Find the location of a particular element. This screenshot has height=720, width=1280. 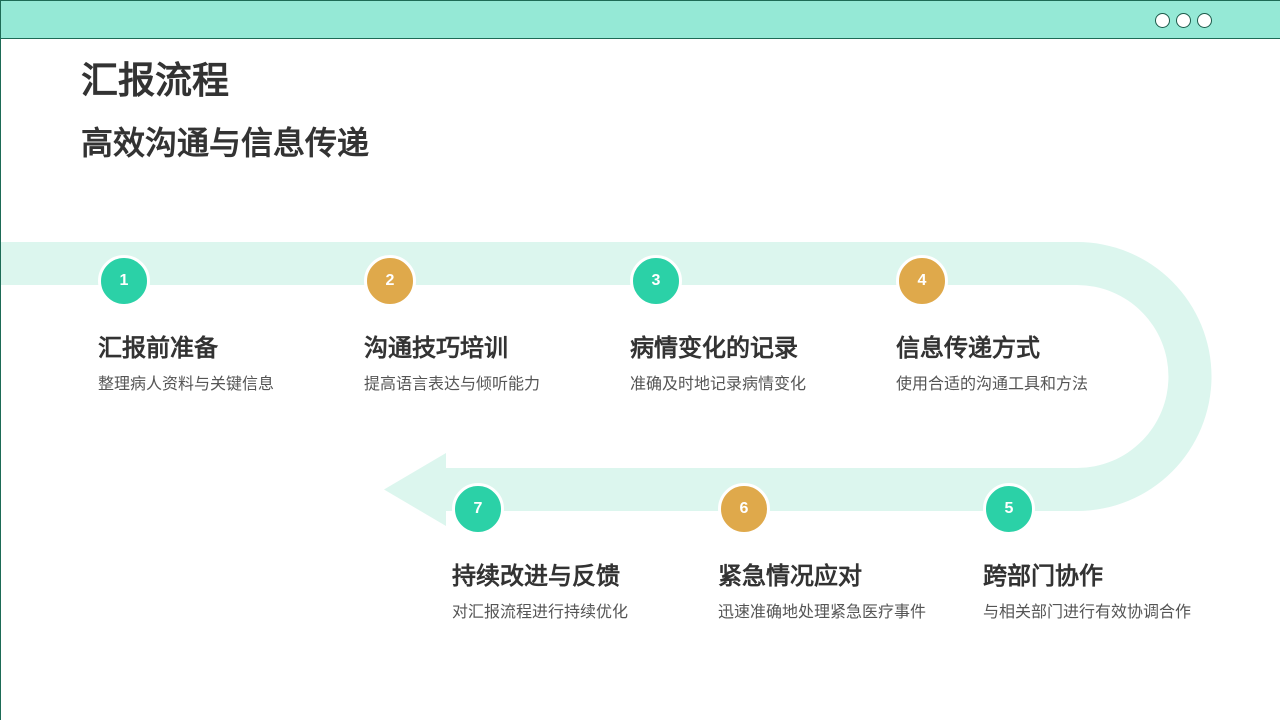

step-number-badge: 4 is located at coordinates (922, 281).